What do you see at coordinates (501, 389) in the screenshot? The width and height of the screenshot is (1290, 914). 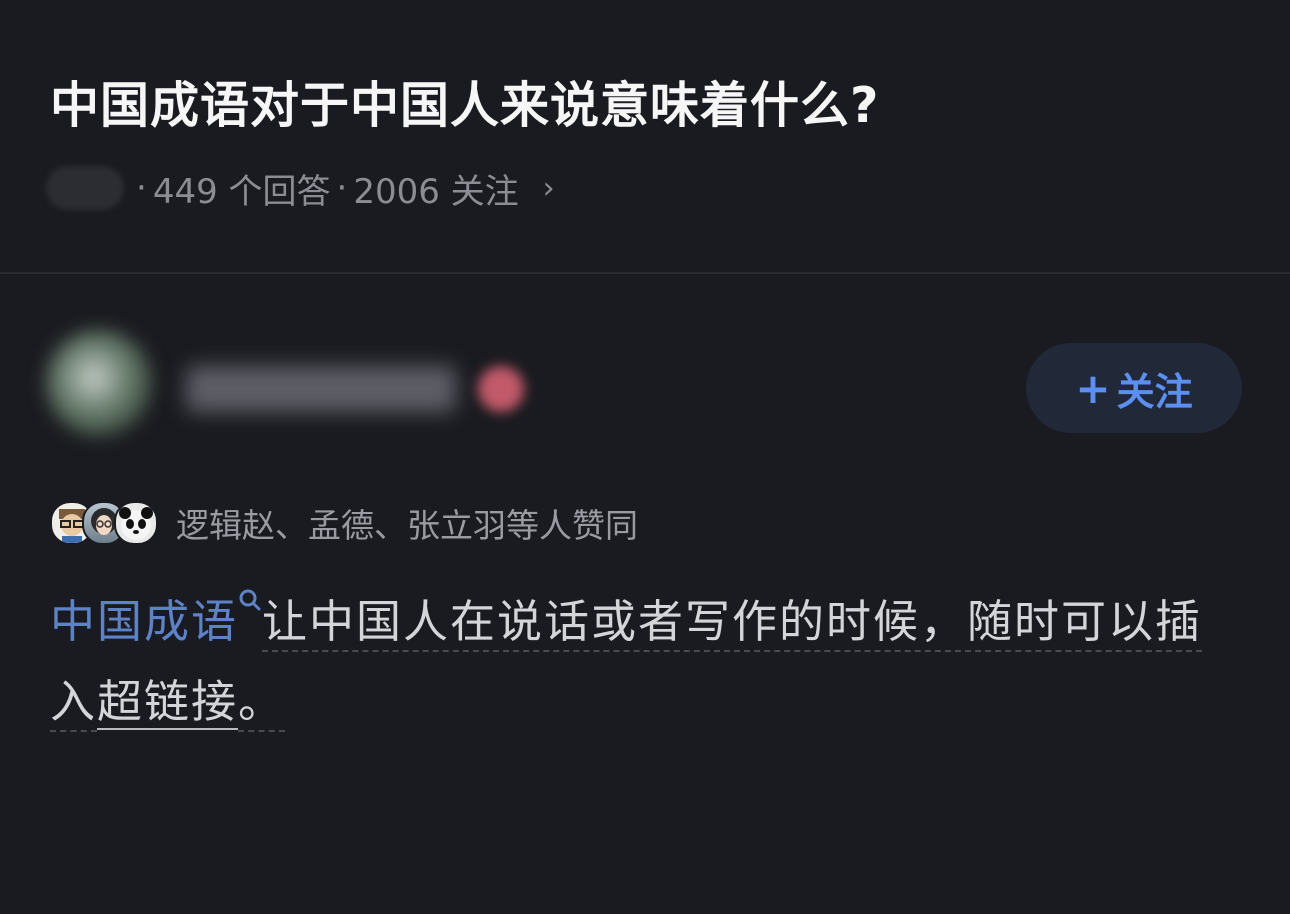 I see `author-badge-icon` at bounding box center [501, 389].